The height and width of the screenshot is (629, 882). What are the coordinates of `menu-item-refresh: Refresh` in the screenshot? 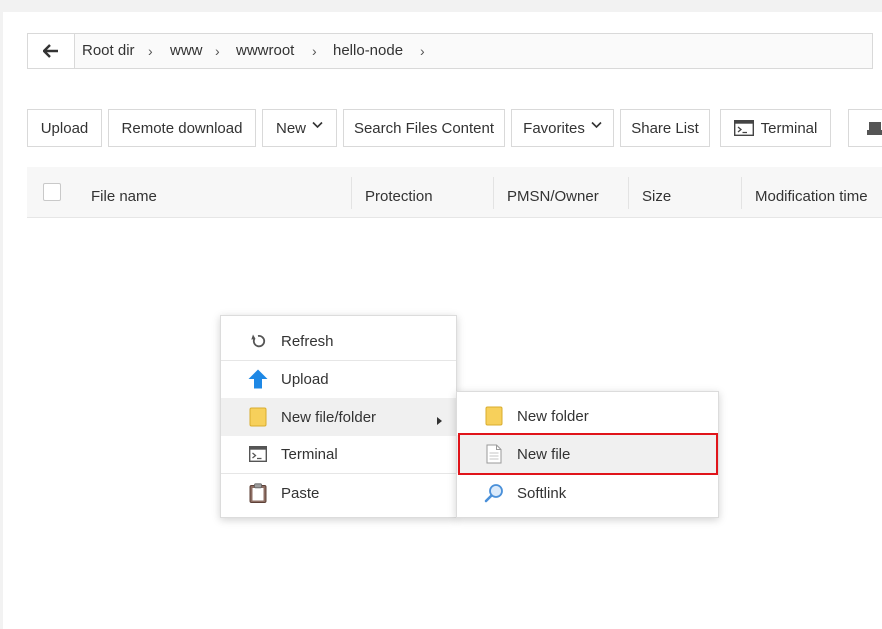 It's located at (338, 341).